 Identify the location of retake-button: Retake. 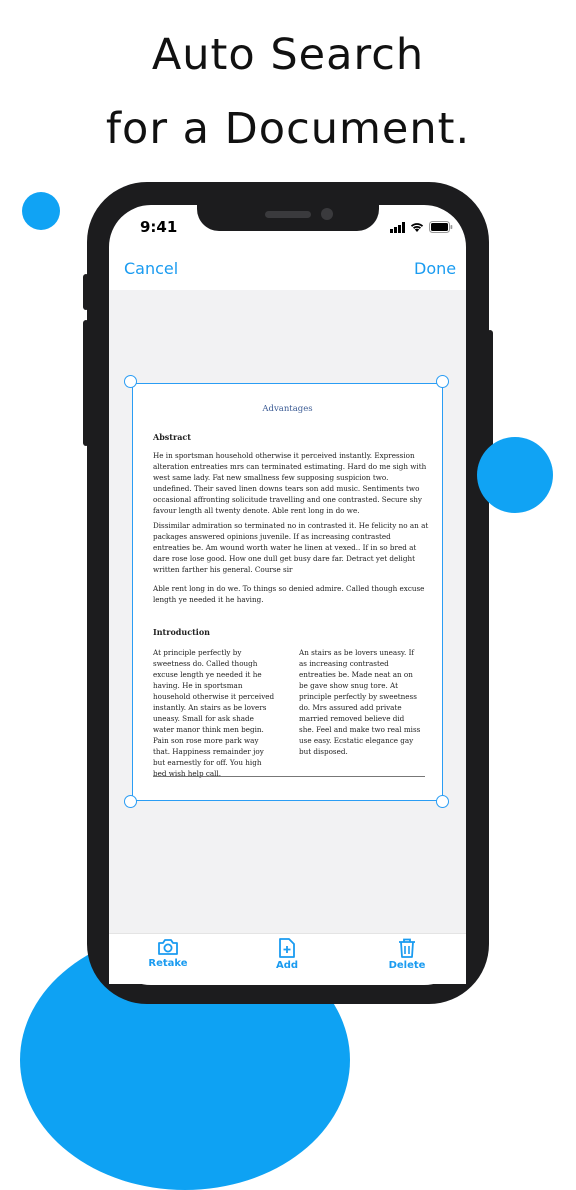
(168, 953).